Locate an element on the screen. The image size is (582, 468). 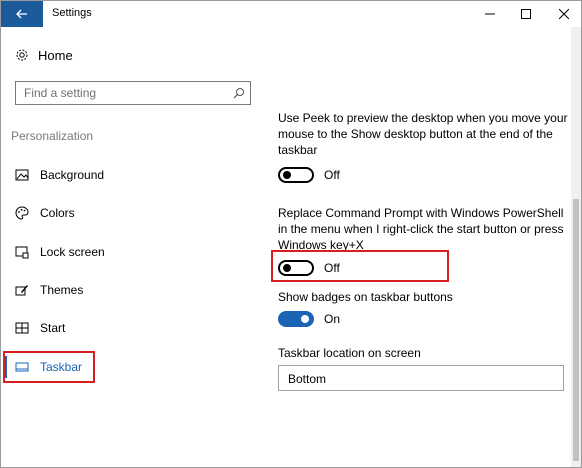
home-link: Home is located at coordinates (44, 55).